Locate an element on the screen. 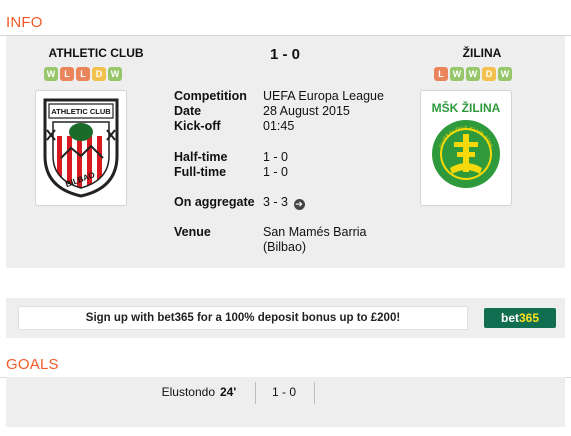 Image resolution: width=571 pixels, height=436 pixels. away-form-badge: L is located at coordinates (441, 74).